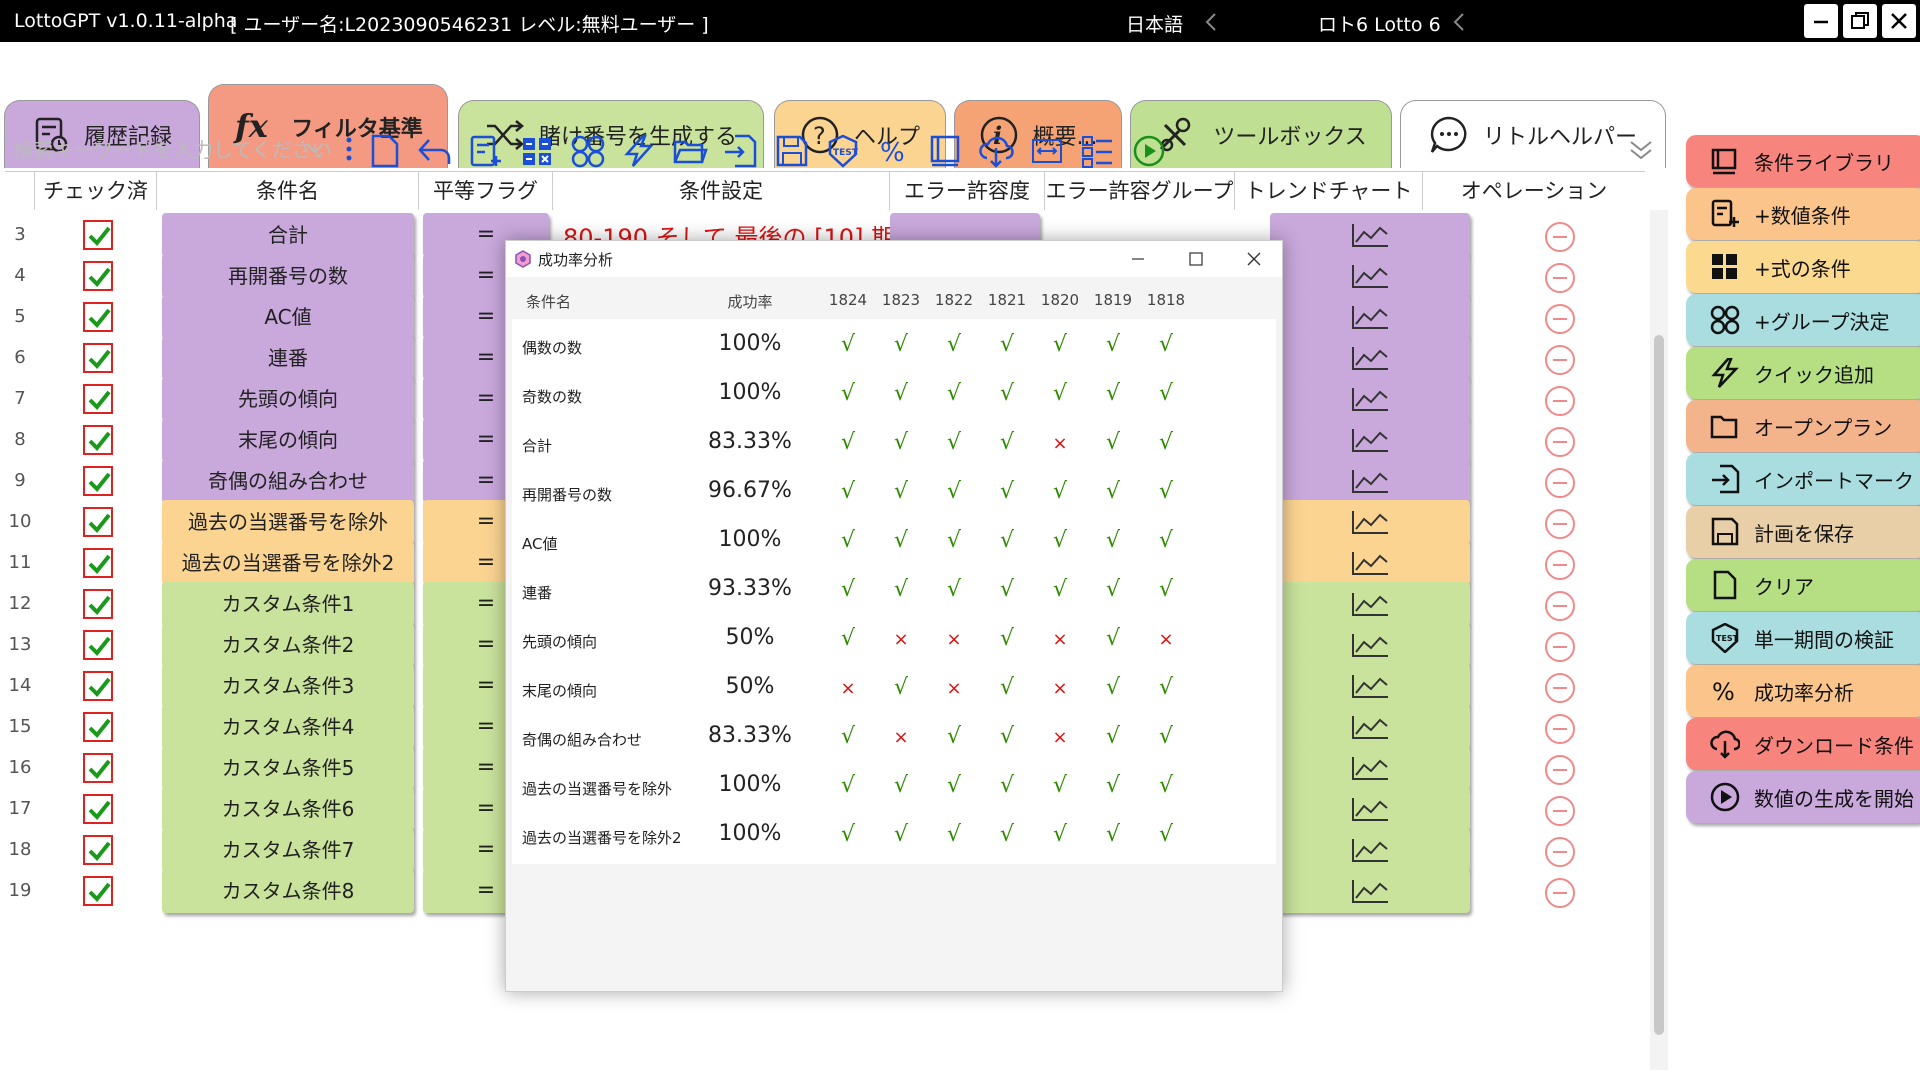 This screenshot has width=1920, height=1080. Describe the element at coordinates (996, 151) in the screenshot. I see `cloud-download-icon` at that location.